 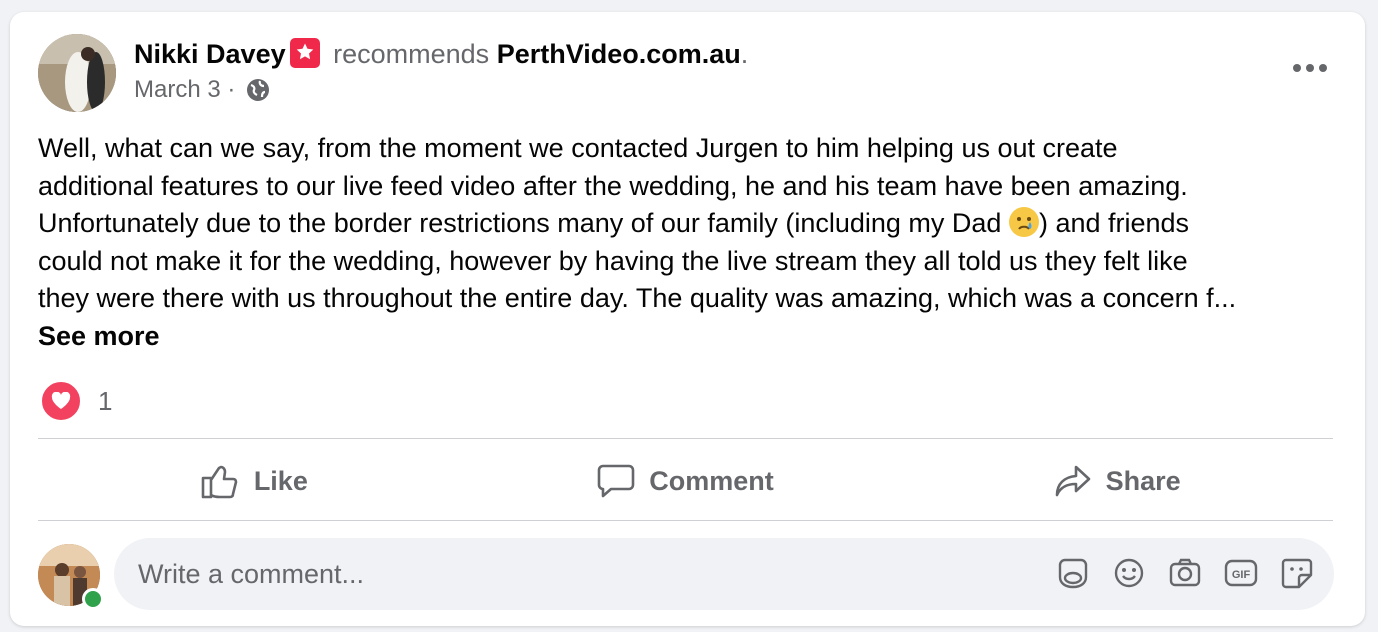 What do you see at coordinates (1143, 480) in the screenshot?
I see `share-label: Share` at bounding box center [1143, 480].